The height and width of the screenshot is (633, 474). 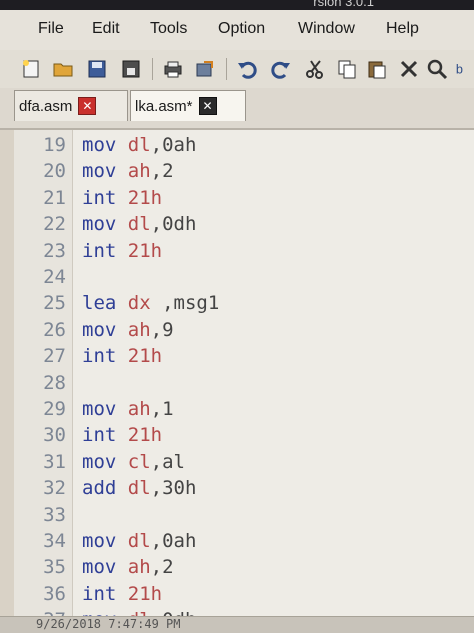 What do you see at coordinates (244, 385) in the screenshot?
I see `code-line: 28` at bounding box center [244, 385].